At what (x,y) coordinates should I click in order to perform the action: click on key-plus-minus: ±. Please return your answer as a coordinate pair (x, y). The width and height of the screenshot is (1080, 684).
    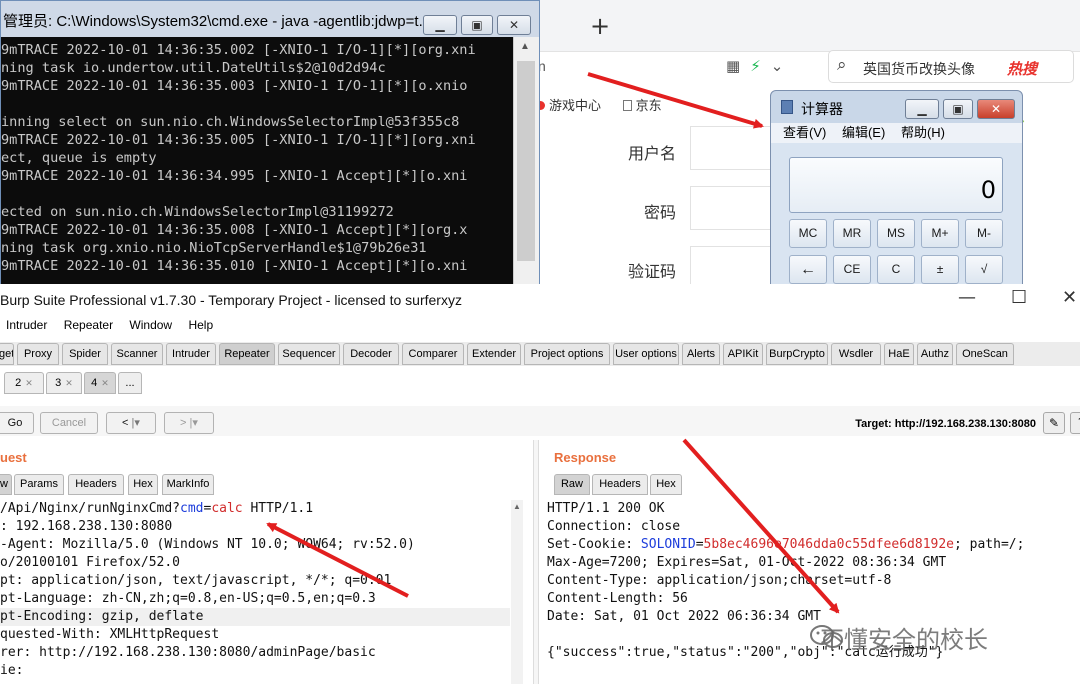
    Looking at the image, I should click on (940, 269).